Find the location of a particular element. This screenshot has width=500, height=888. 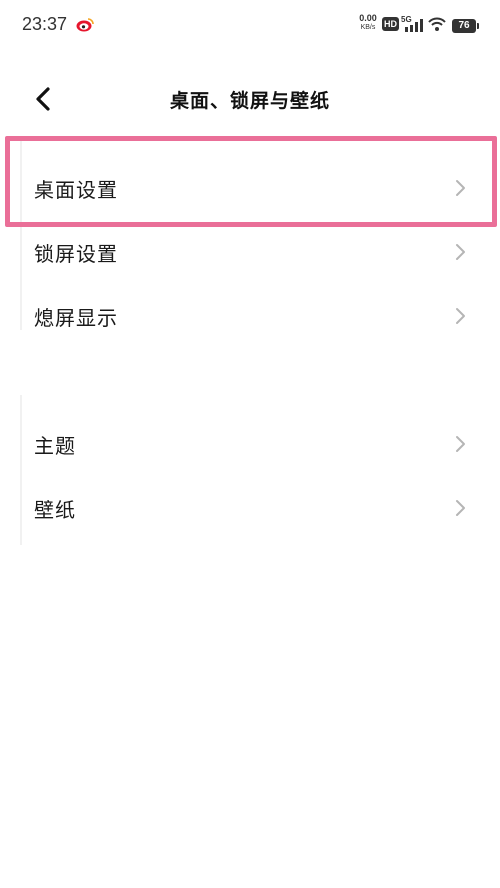

wifi-icon is located at coordinates (437, 24).